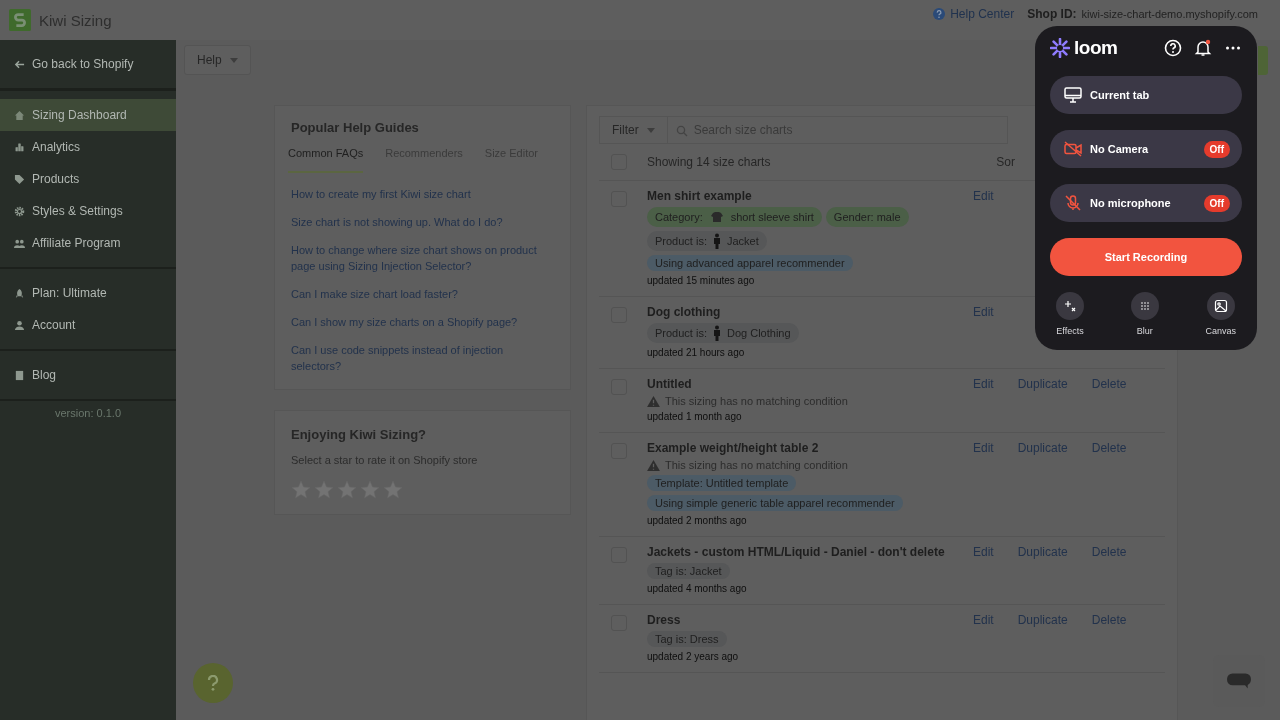 Image resolution: width=1280 pixels, height=720 pixels. I want to click on sidebar-item: Products, so click(88, 179).